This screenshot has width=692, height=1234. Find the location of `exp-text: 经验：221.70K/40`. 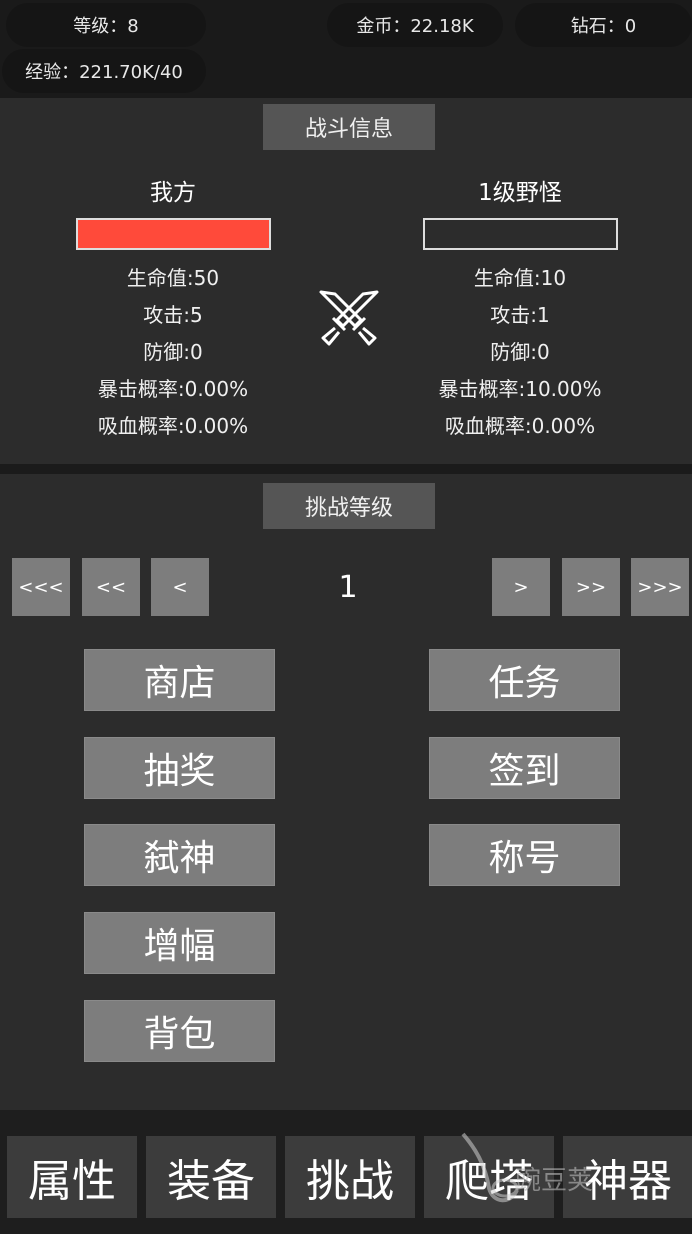

exp-text: 经验：221.70K/40 is located at coordinates (104, 72).